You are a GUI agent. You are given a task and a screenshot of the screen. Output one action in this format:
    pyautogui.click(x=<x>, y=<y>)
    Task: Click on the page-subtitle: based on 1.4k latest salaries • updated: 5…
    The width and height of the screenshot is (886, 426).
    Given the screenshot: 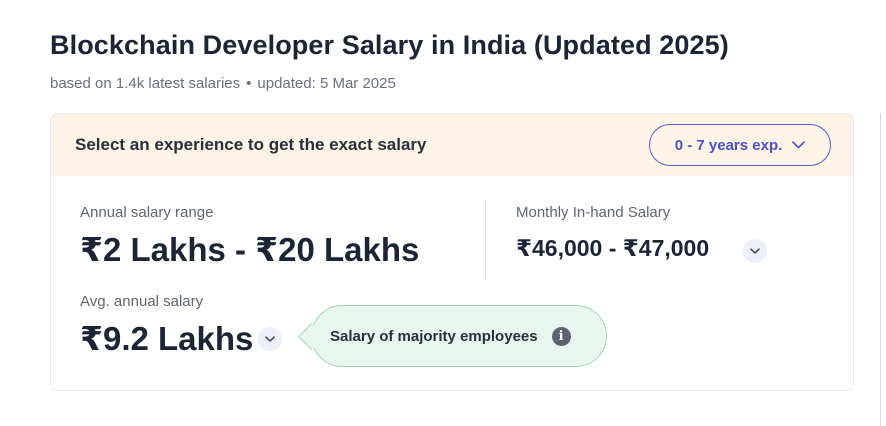 What is the action you would take?
    pyautogui.click(x=223, y=83)
    